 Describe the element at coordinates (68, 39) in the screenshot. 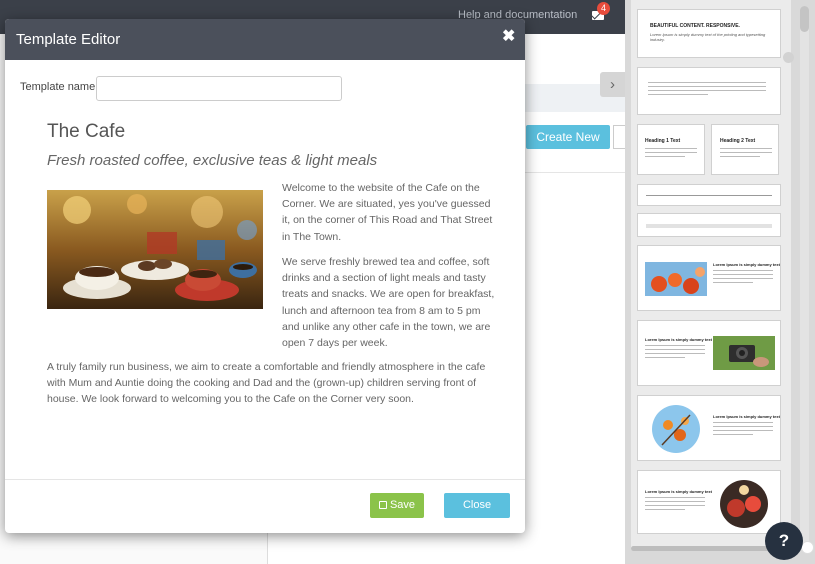

I see `modal-title: Template Editor` at that location.